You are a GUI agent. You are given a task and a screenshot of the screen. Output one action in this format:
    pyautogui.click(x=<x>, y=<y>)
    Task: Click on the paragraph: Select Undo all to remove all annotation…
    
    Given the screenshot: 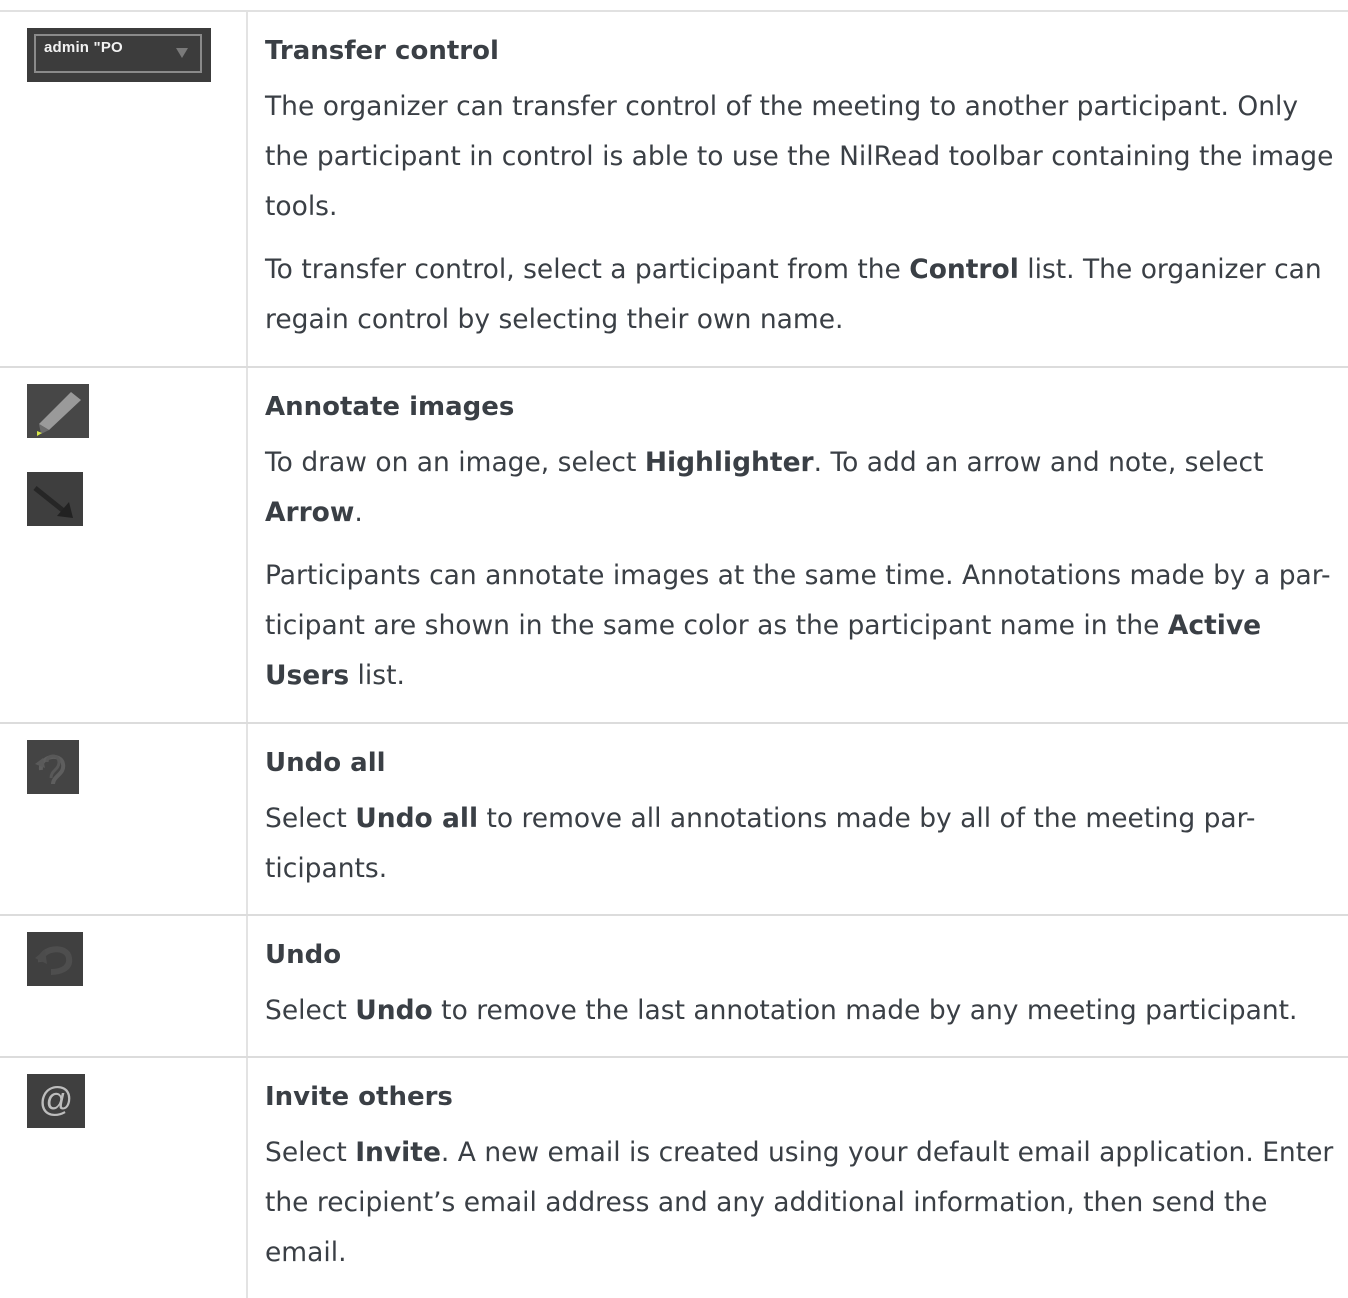 What is the action you would take?
    pyautogui.click(x=760, y=843)
    